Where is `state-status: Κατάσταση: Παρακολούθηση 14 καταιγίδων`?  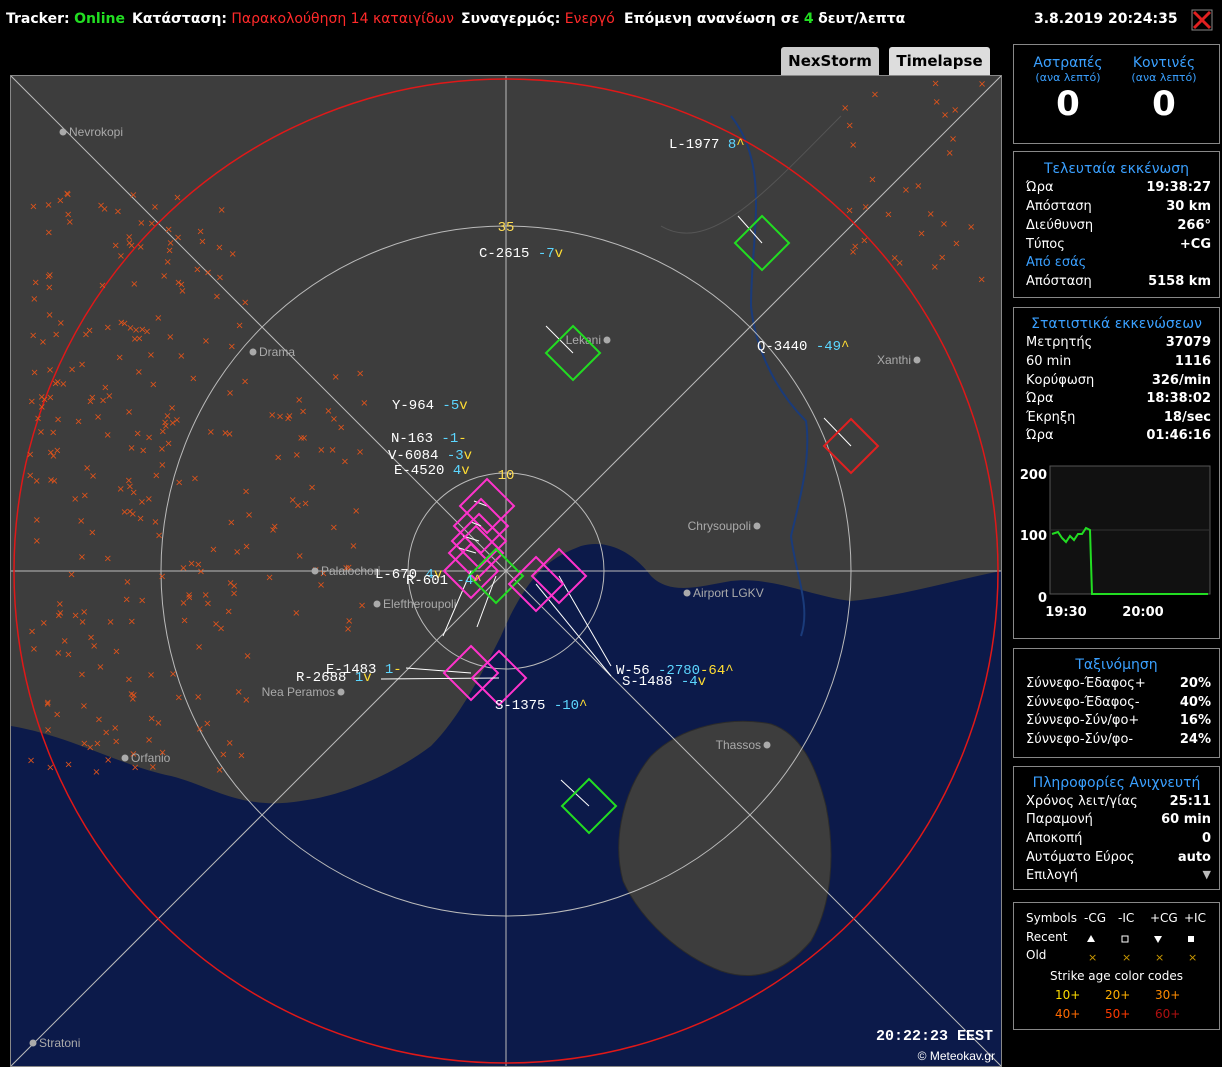 state-status: Κατάσταση: Παρακολούθηση 14 καταιγίδων is located at coordinates (293, 19).